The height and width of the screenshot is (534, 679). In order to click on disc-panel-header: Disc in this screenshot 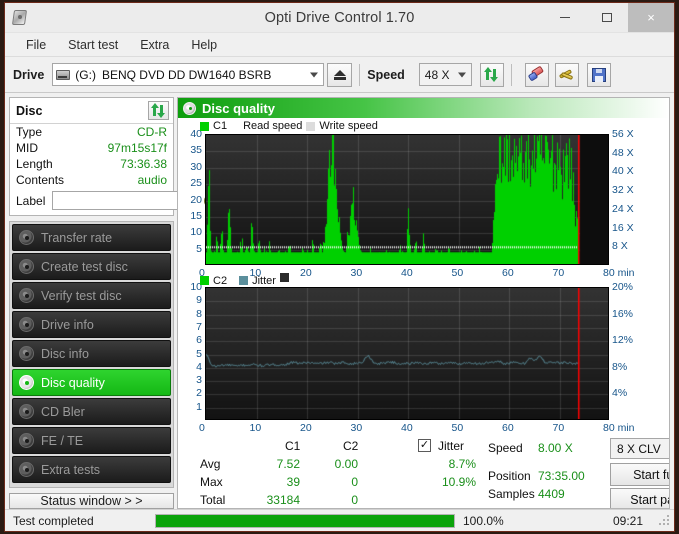, I will do `click(91, 111)`.